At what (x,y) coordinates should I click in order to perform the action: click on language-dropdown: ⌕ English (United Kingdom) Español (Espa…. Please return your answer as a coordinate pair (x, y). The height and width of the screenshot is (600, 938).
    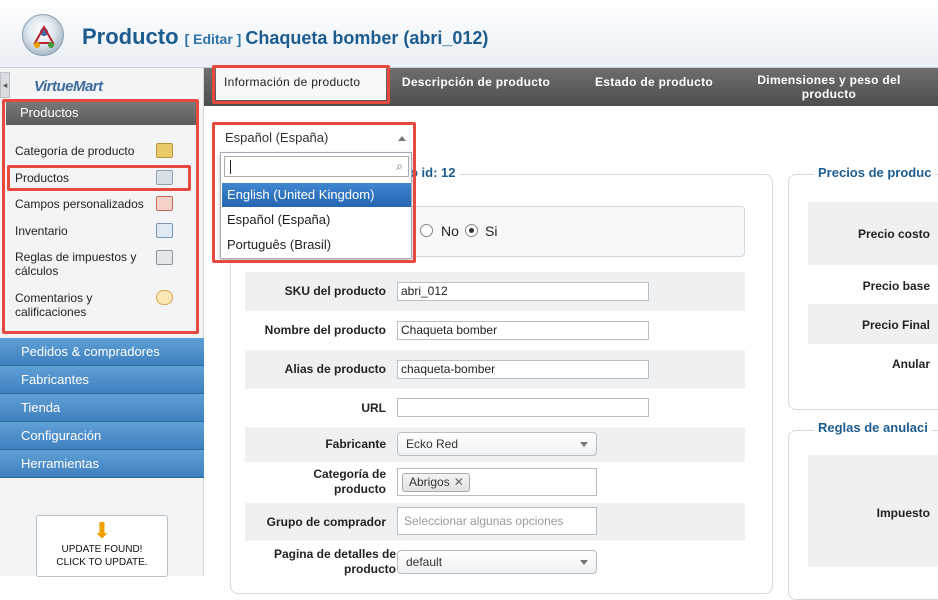
    Looking at the image, I should click on (316, 205).